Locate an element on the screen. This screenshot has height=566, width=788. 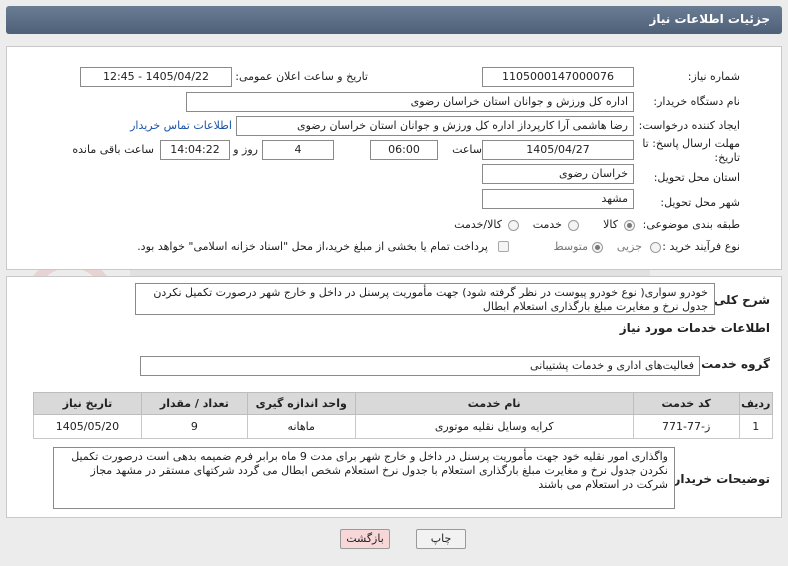
purchase-option-medium: متوسط is located at coordinates (570, 246).